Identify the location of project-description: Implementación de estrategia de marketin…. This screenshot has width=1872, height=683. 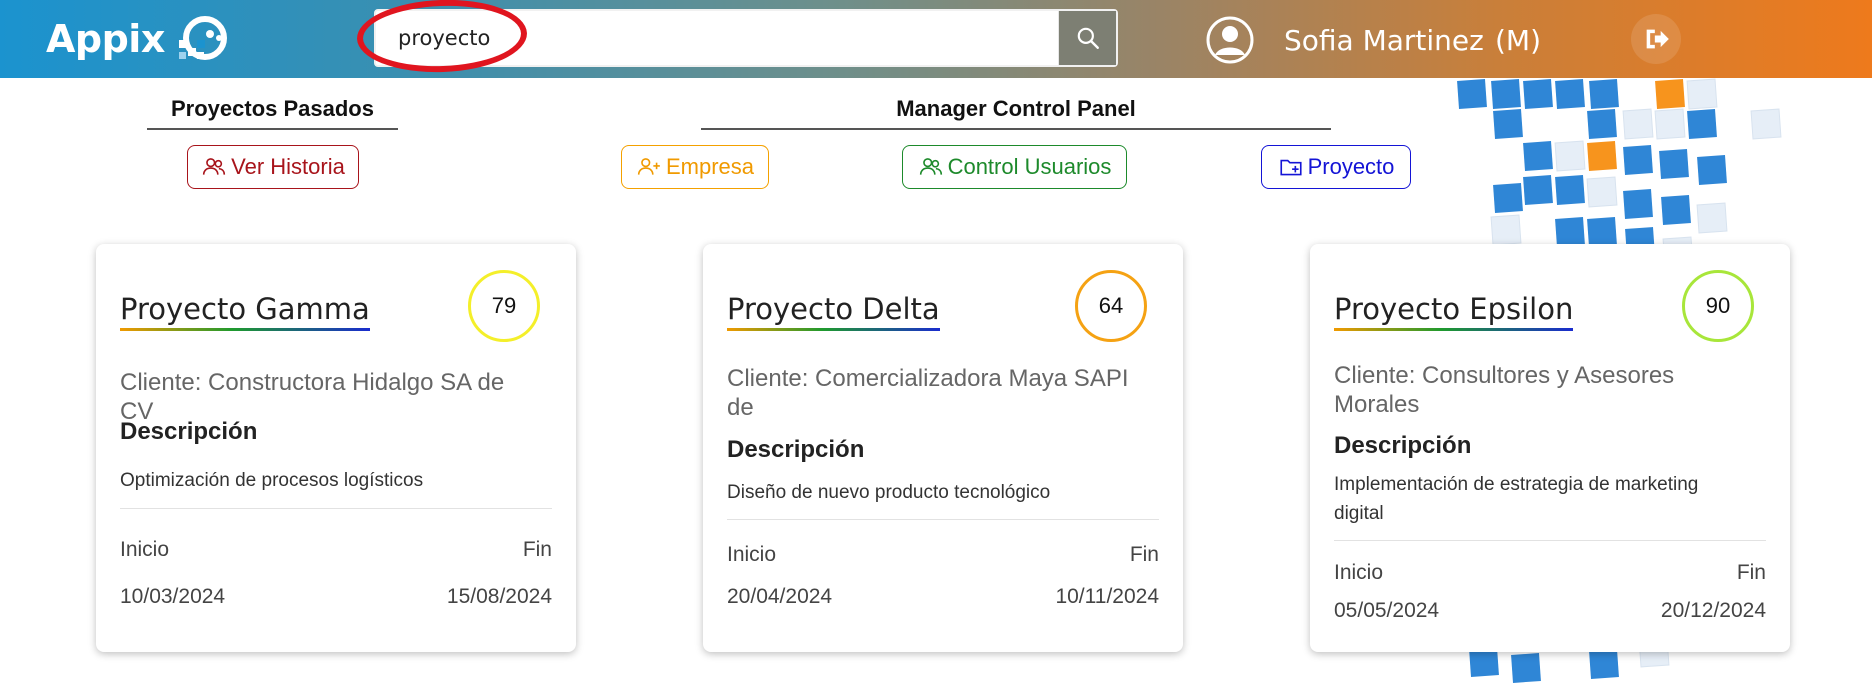
(1516, 499).